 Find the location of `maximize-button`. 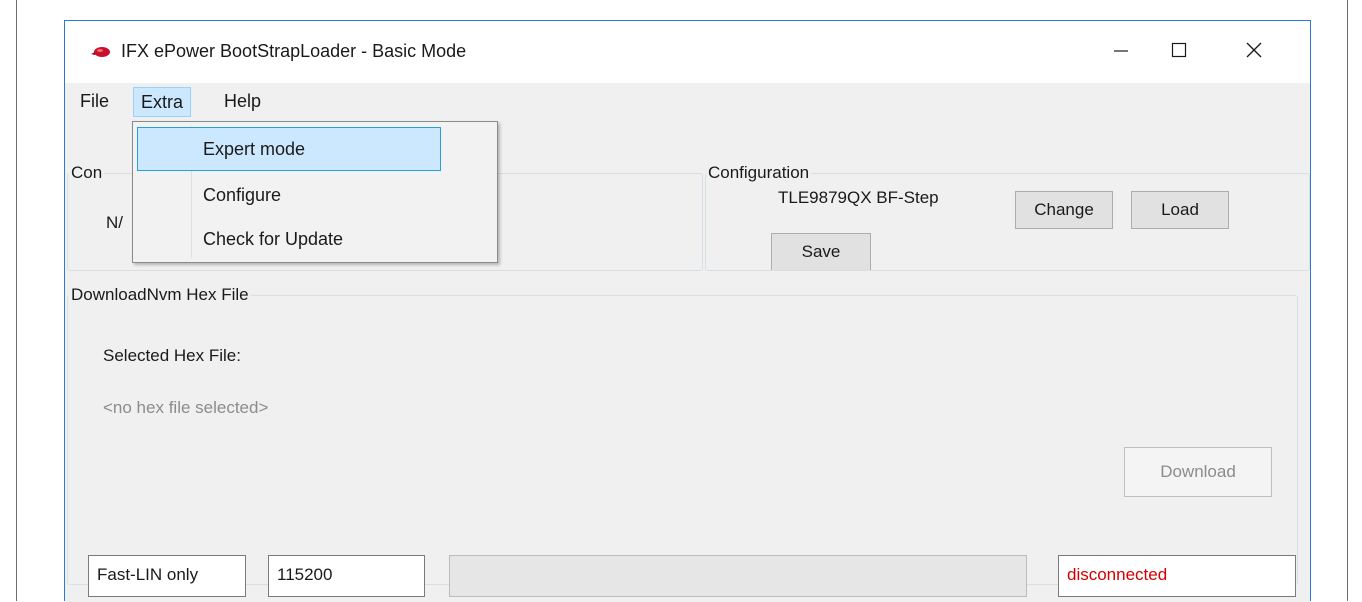

maximize-button is located at coordinates (1179, 52).